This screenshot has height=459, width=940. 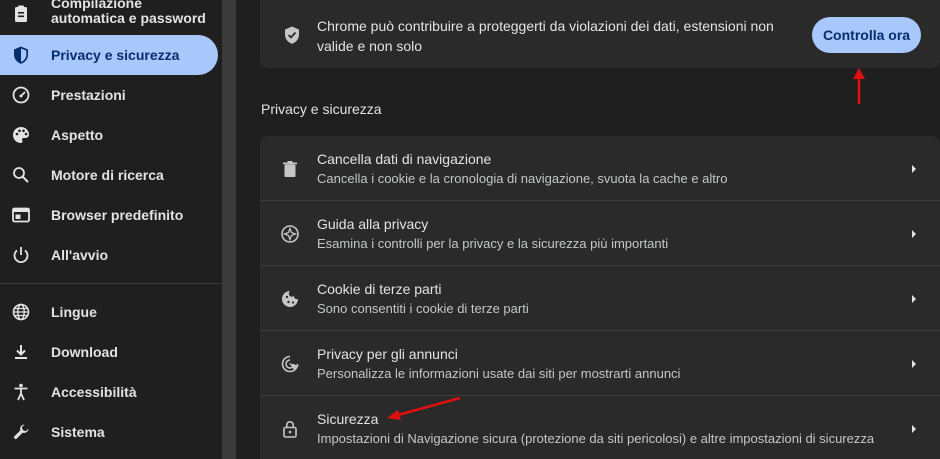 I want to click on sidebar-item-label: Sistema, so click(x=78, y=432).